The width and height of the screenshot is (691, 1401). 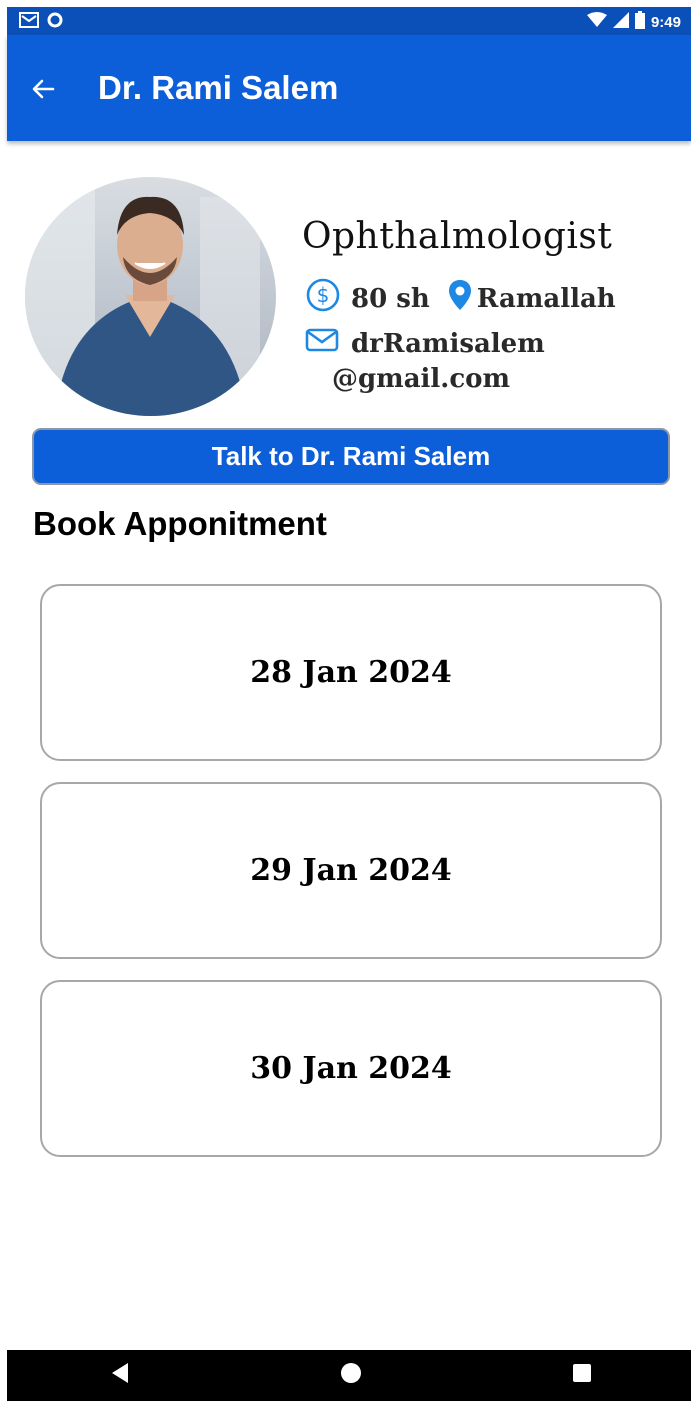 I want to click on consultation-price: 80 sh, so click(x=390, y=298).